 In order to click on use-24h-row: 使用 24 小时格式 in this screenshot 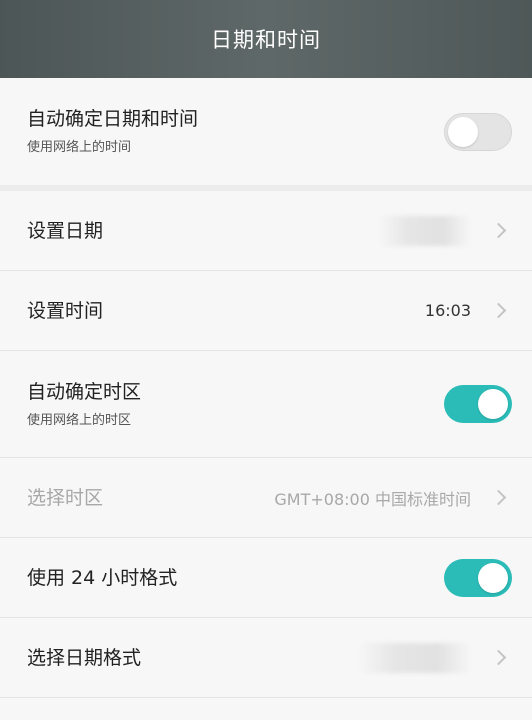, I will do `click(266, 578)`.